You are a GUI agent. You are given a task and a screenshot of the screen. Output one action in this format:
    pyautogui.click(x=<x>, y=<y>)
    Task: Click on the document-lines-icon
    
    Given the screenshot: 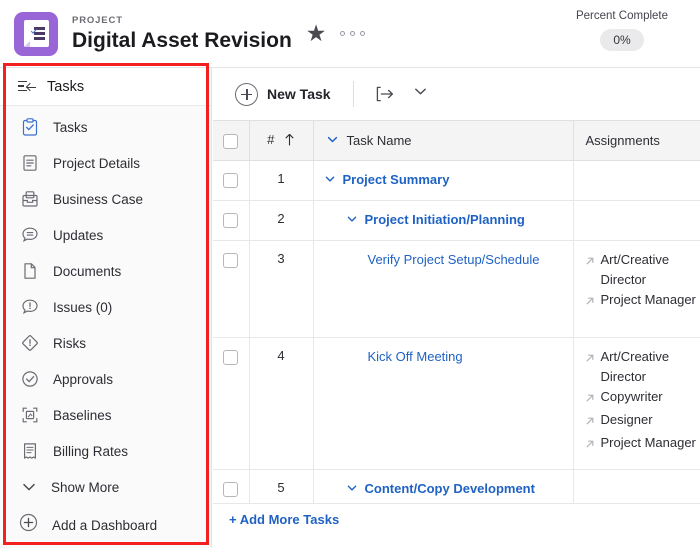 What is the action you would take?
    pyautogui.click(x=30, y=163)
    